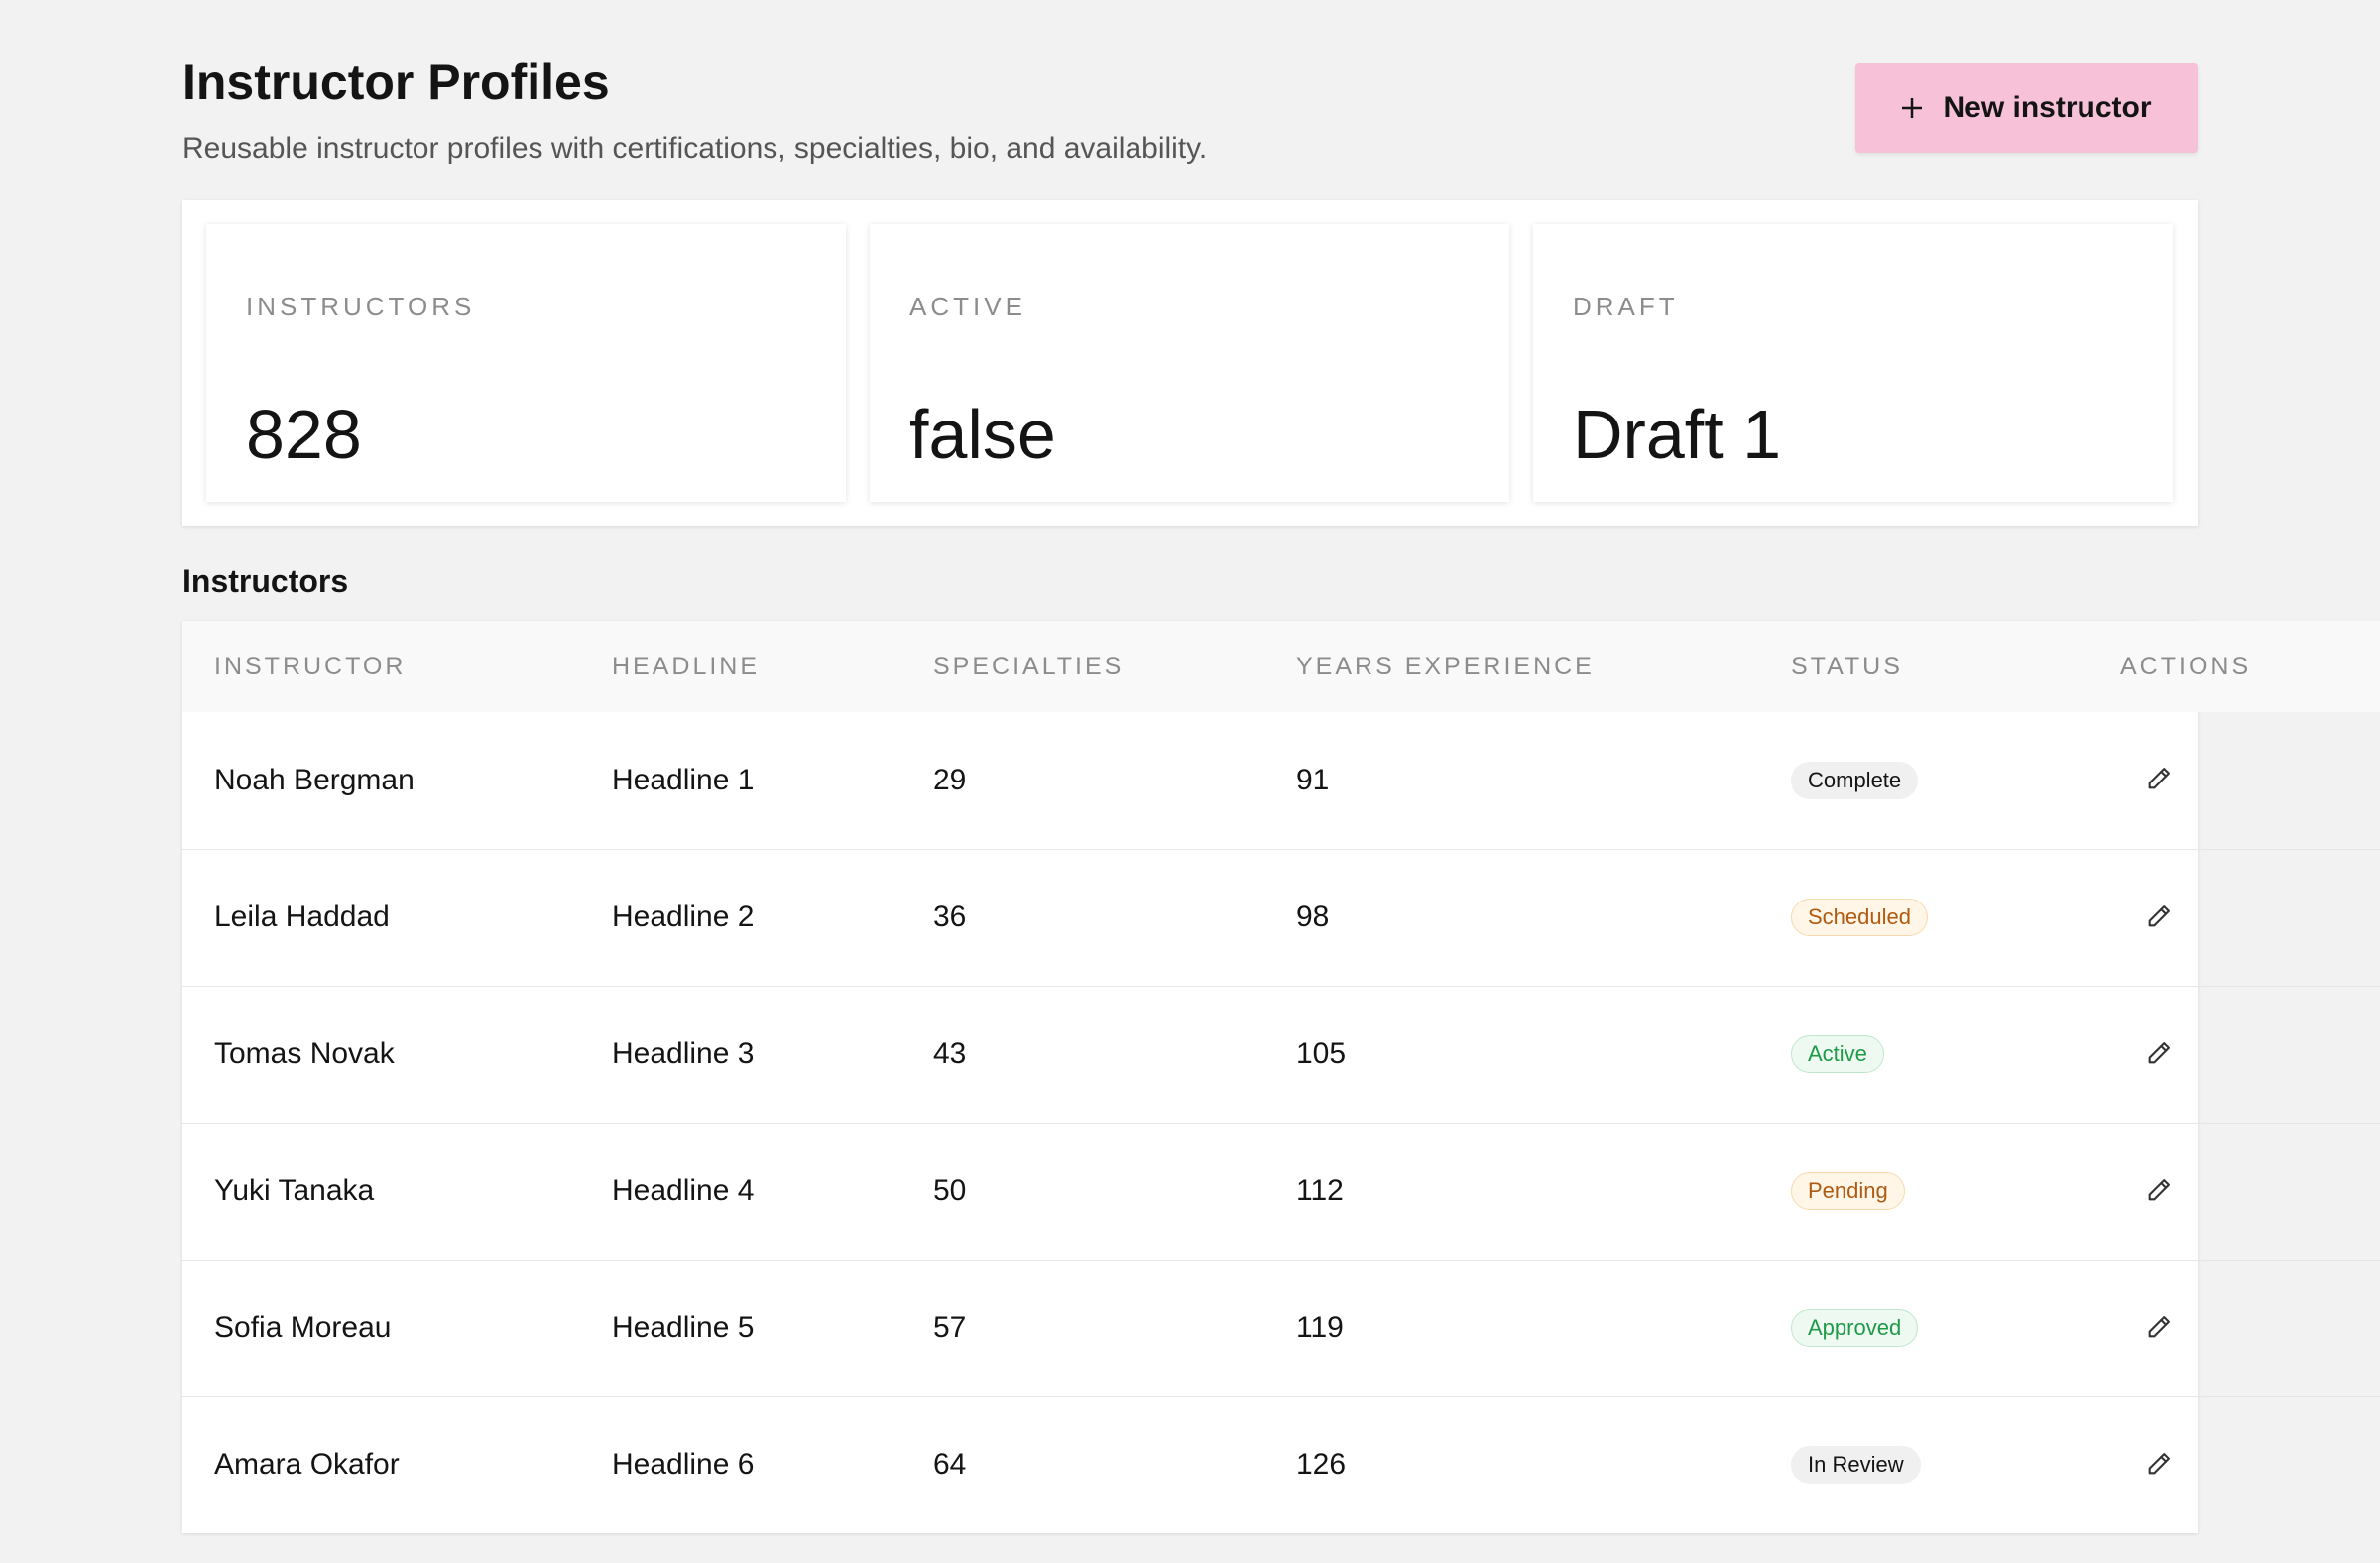 The image size is (2380, 1563). Describe the element at coordinates (683, 917) in the screenshot. I see `cell-headline: Headline 2` at that location.